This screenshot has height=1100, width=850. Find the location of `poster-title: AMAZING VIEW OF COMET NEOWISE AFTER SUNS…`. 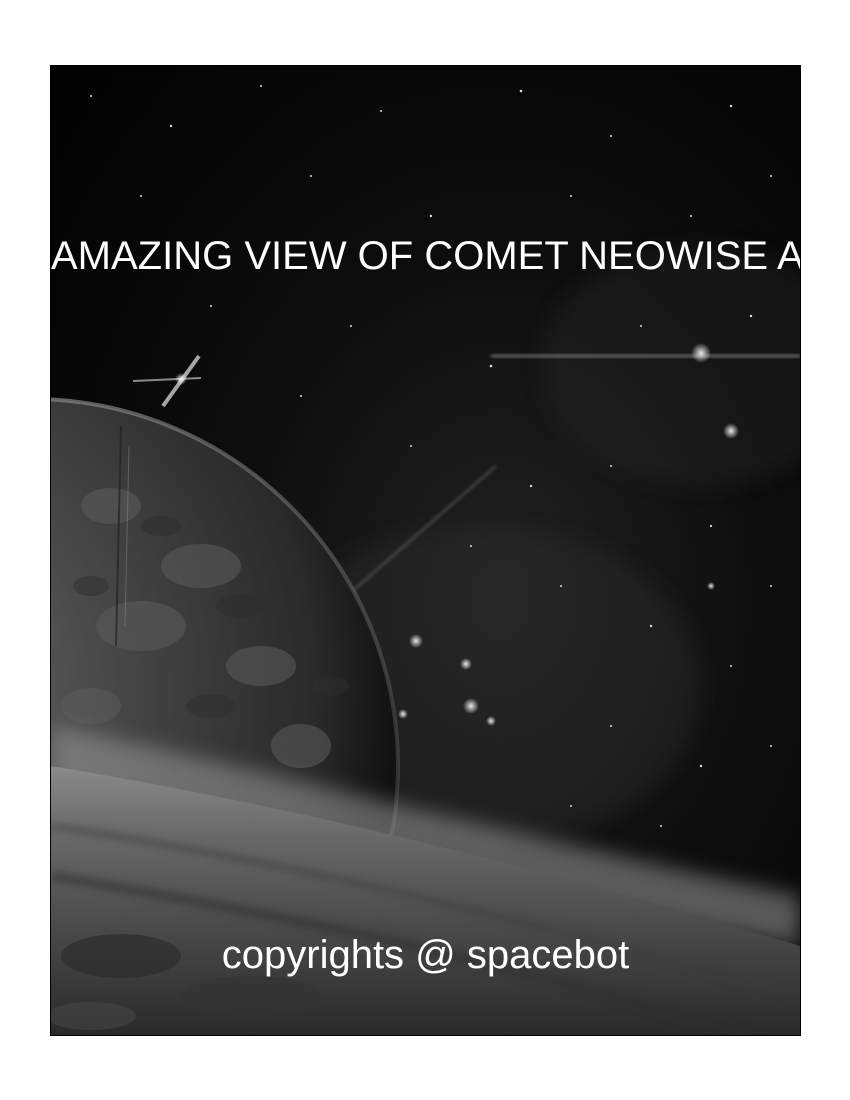

poster-title: AMAZING VIEW OF COMET NEOWISE AFTER SUNS… is located at coordinates (426, 256).